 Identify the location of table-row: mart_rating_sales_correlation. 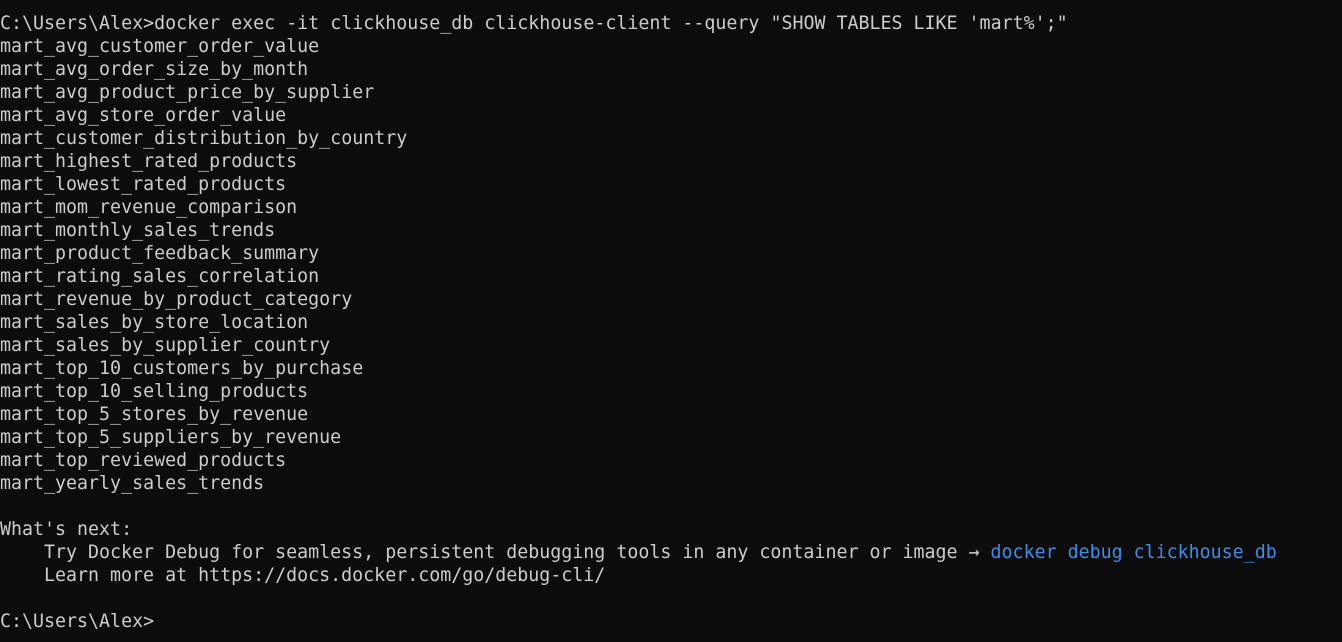
(160, 276).